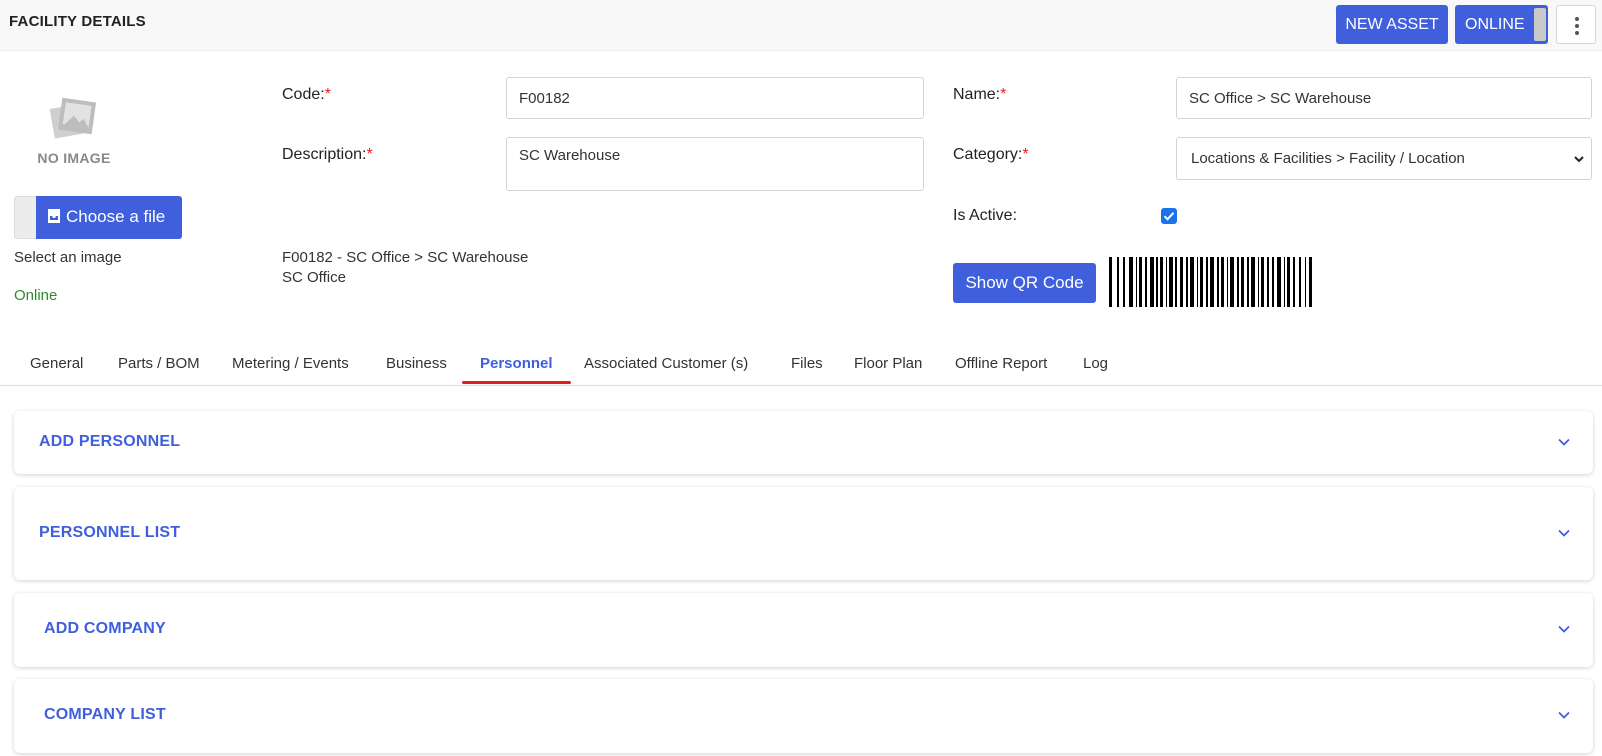 Image resolution: width=1602 pixels, height=756 pixels. I want to click on tab-parts-bom: Parts / BOM, so click(159, 363).